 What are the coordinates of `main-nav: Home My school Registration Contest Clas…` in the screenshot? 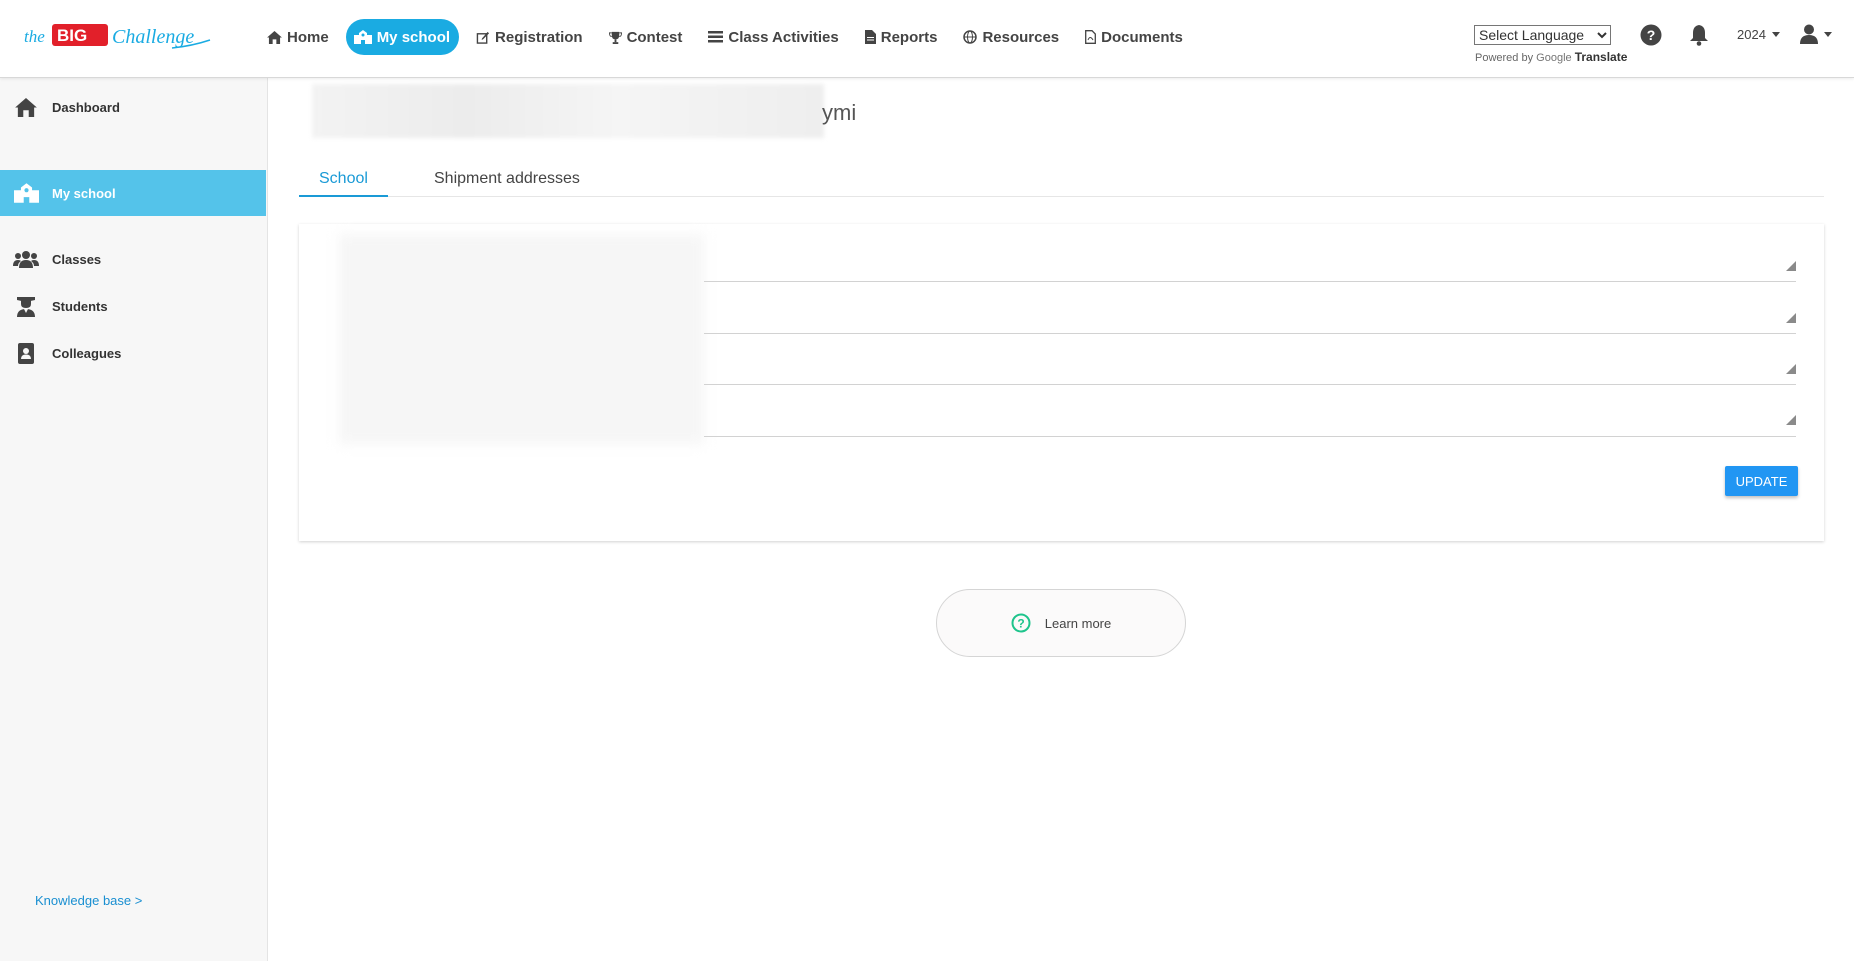 It's located at (729, 37).